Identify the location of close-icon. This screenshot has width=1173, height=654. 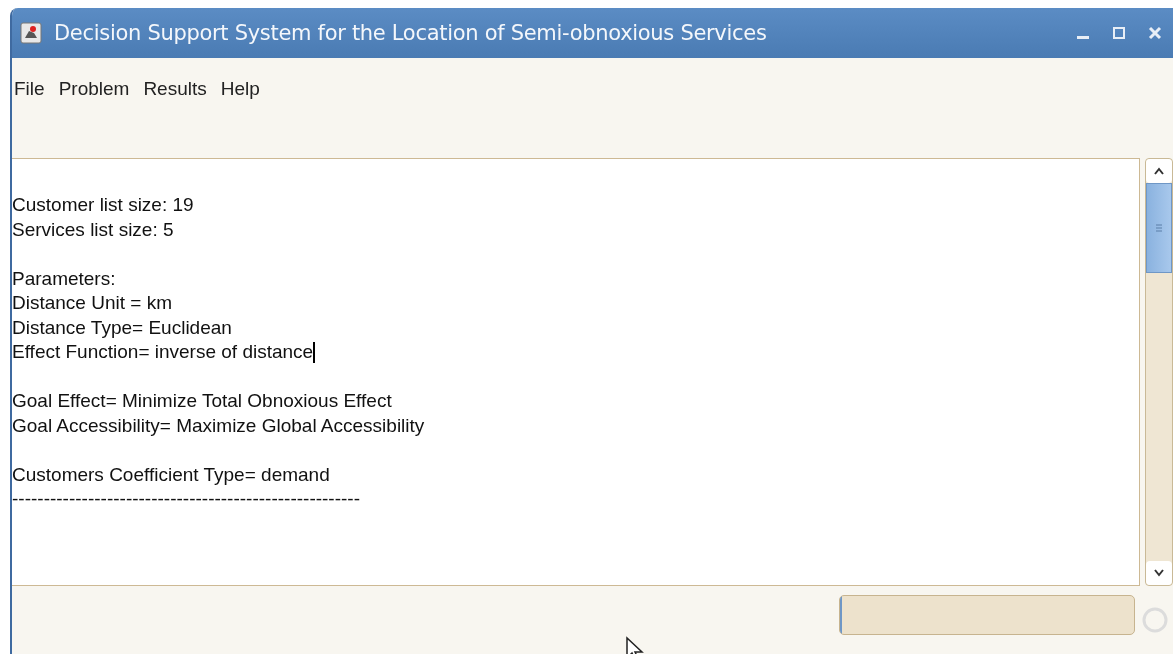
(1155, 33).